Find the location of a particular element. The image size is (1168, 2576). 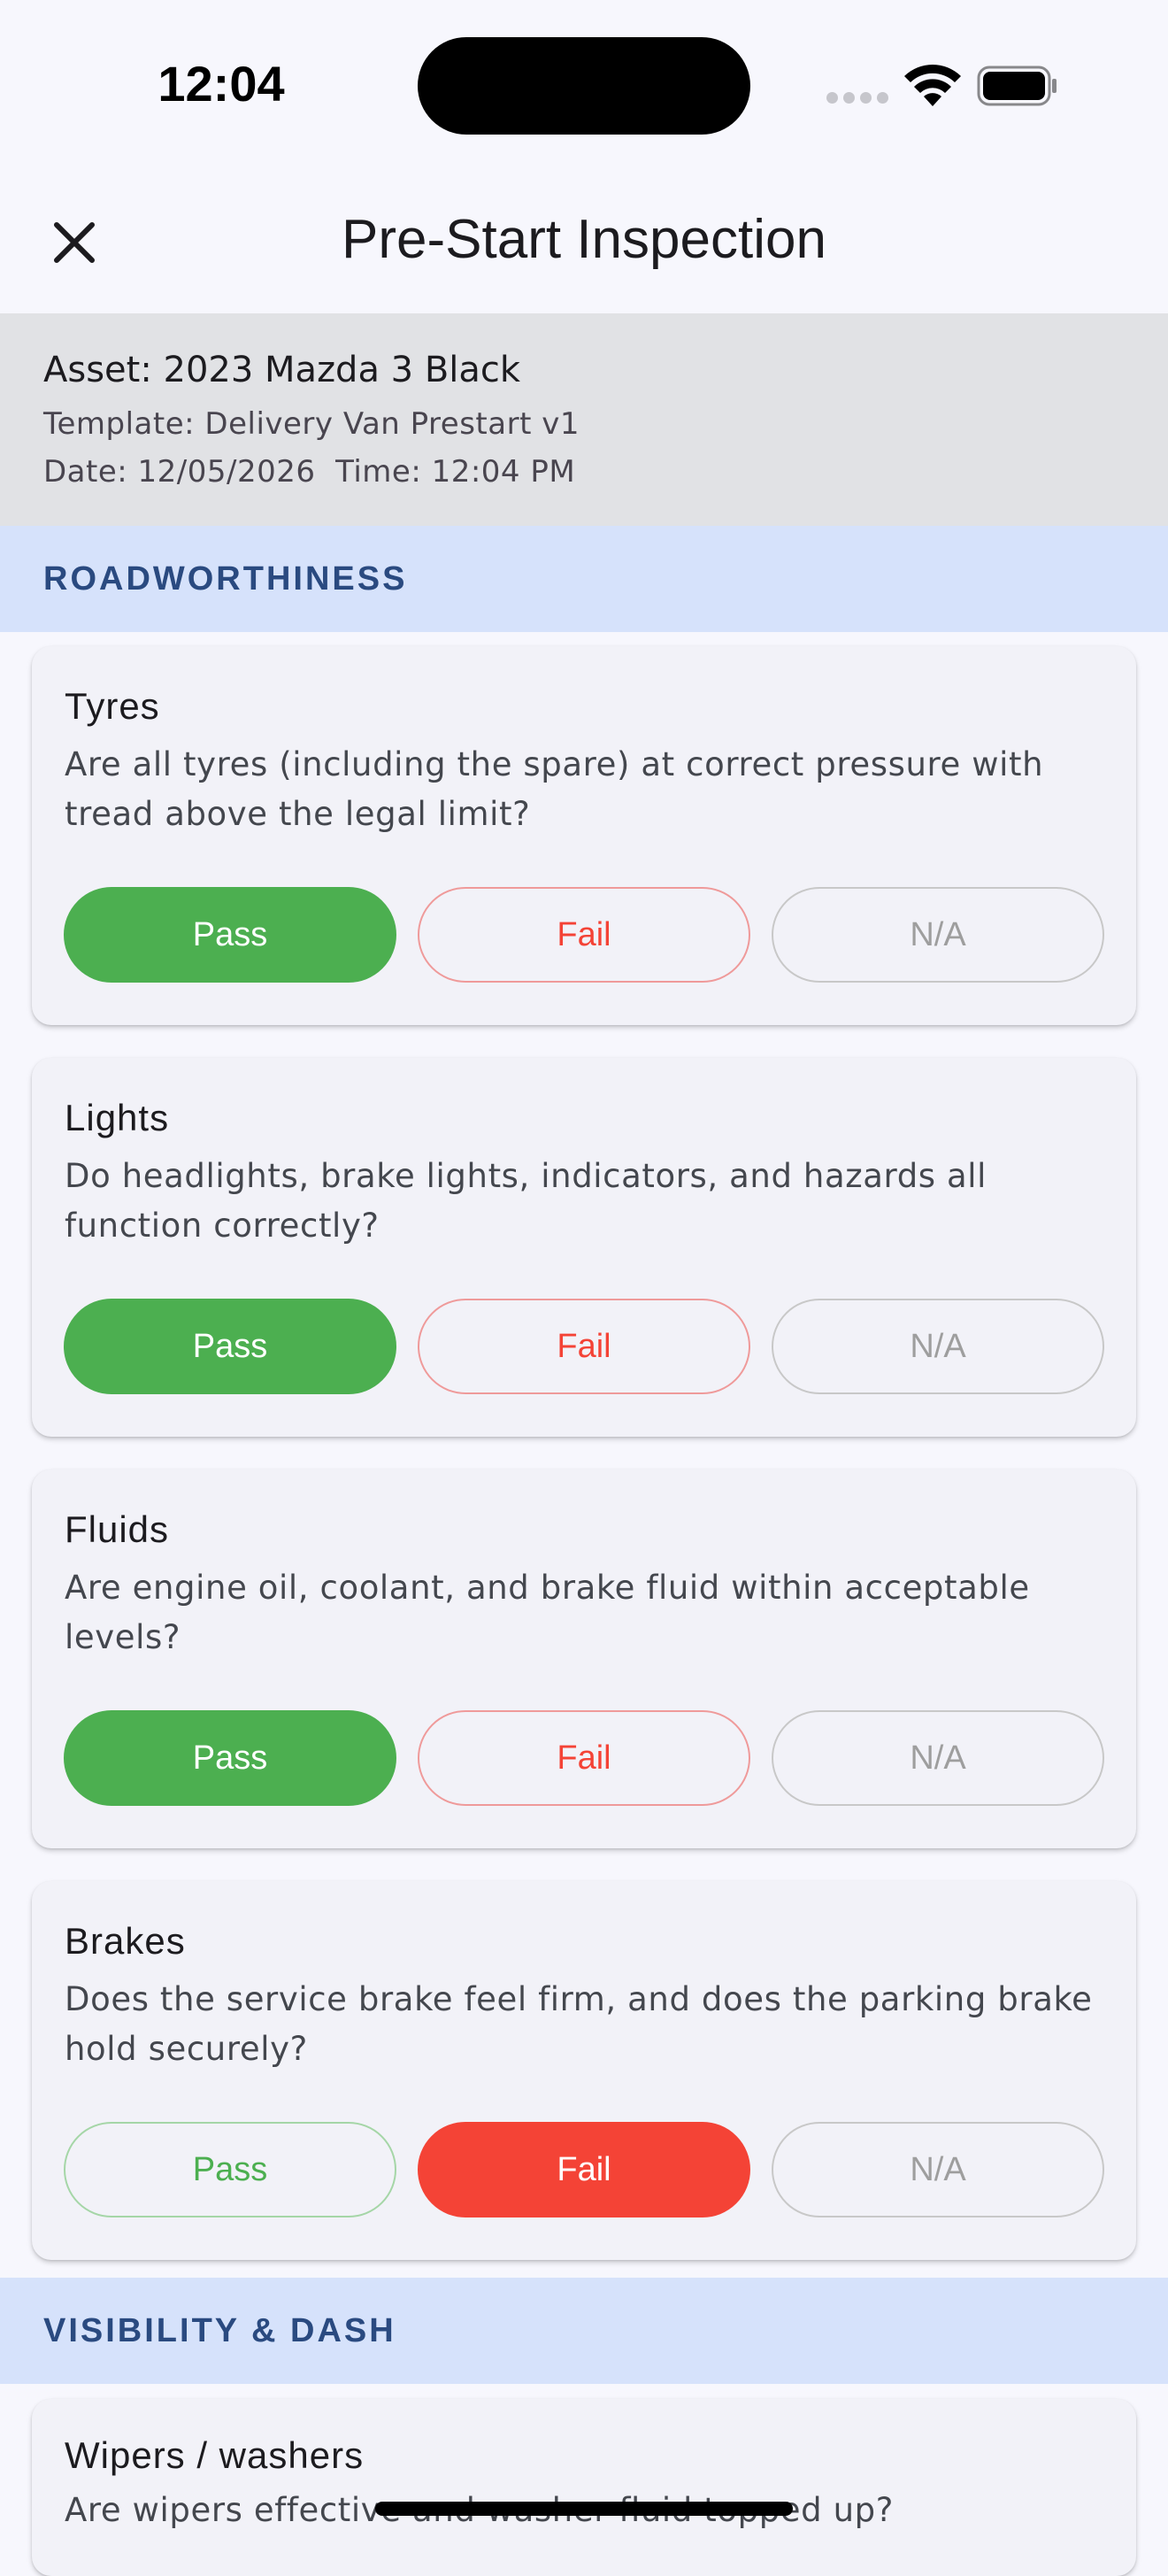

datetime-label: Date: 12/05/2026 Time: 12:04 PM is located at coordinates (309, 472).